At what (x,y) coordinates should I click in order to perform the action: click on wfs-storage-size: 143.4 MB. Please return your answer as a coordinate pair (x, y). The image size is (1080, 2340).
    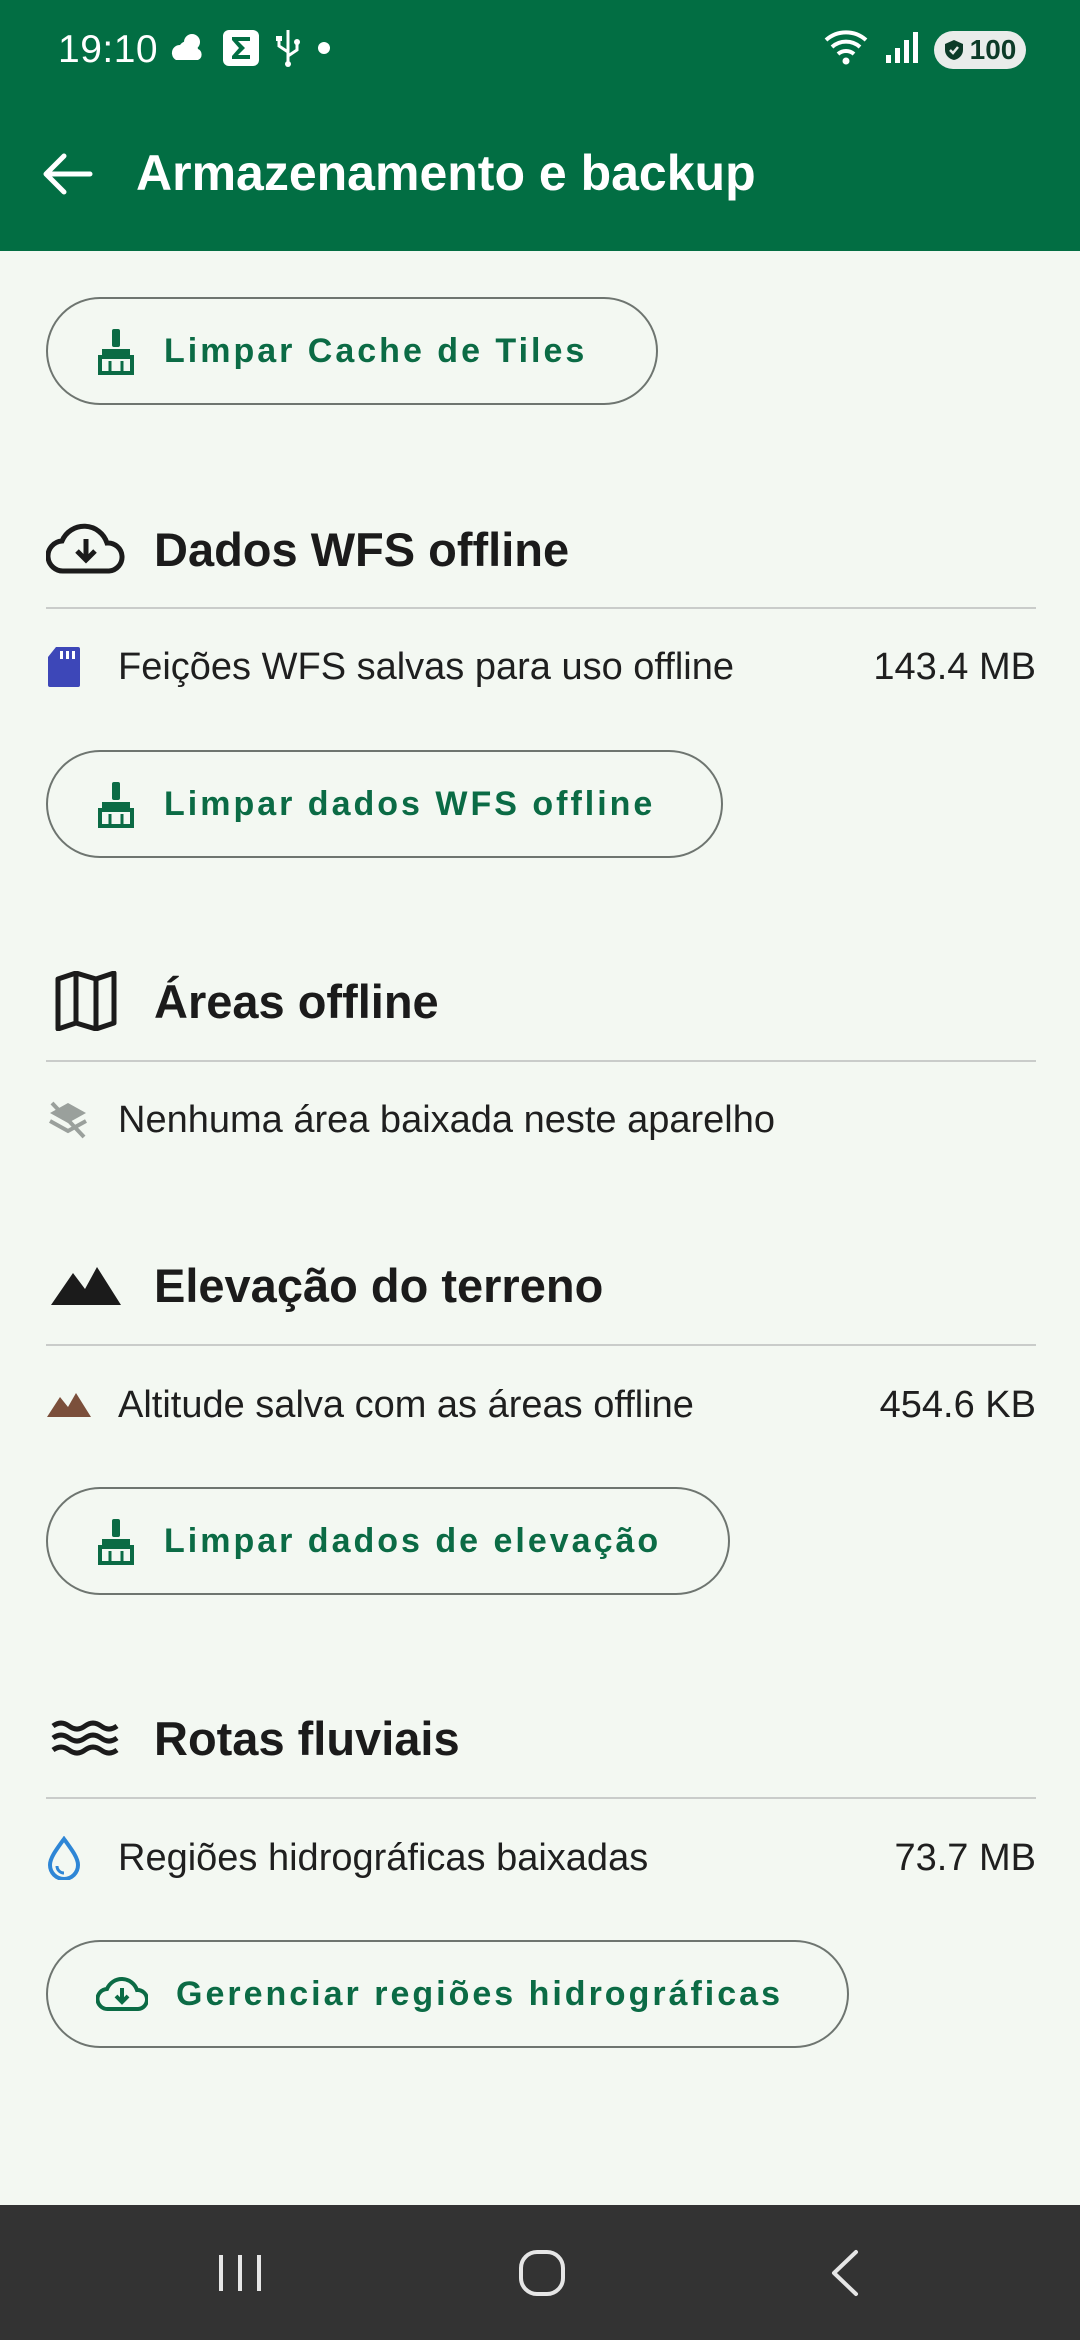
    Looking at the image, I should click on (954, 666).